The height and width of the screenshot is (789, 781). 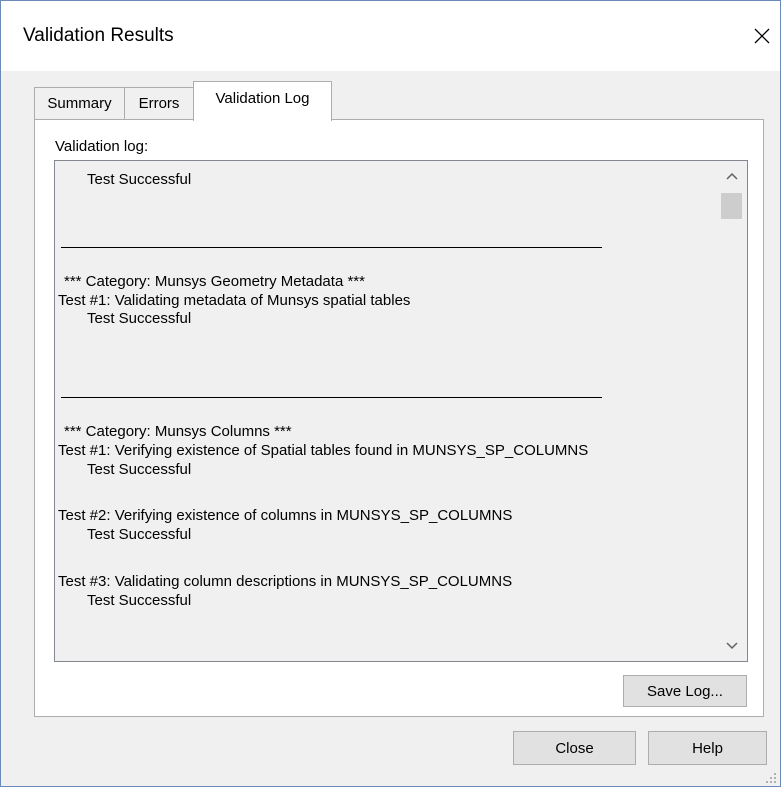 What do you see at coordinates (178, 431) in the screenshot?
I see `log-line: *** Category: Munsys Columns ***` at bounding box center [178, 431].